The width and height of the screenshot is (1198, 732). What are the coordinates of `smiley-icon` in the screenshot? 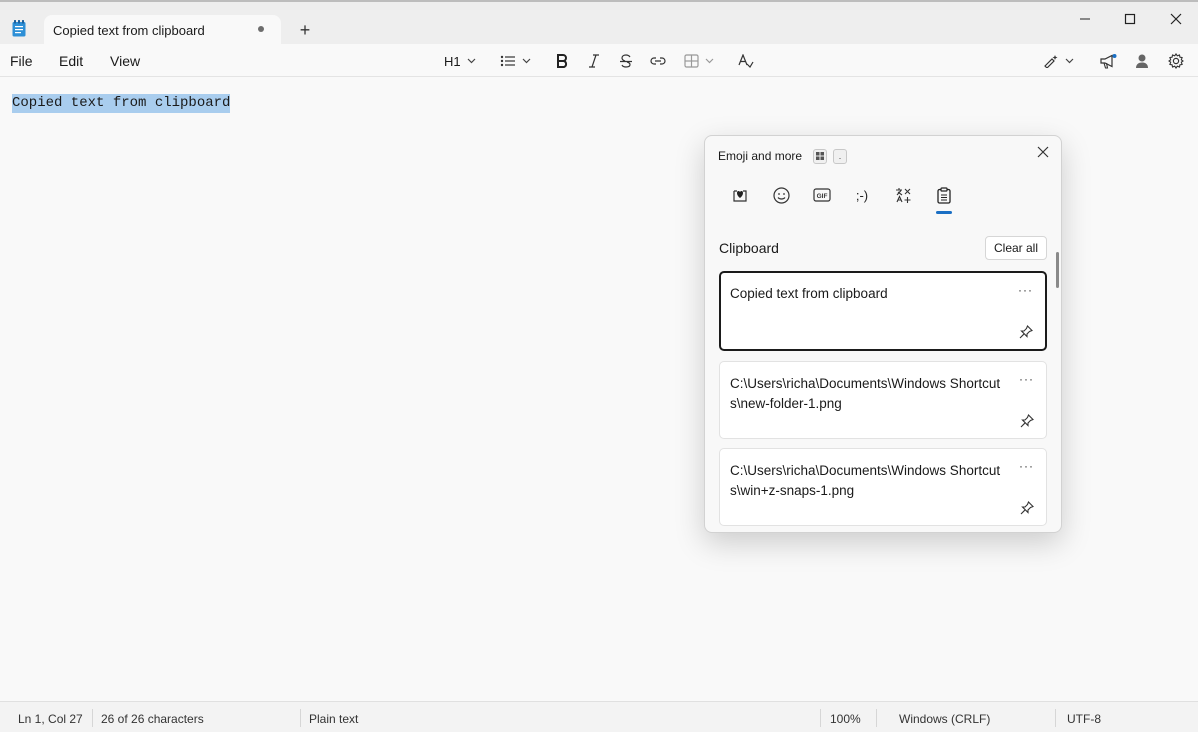 It's located at (781, 195).